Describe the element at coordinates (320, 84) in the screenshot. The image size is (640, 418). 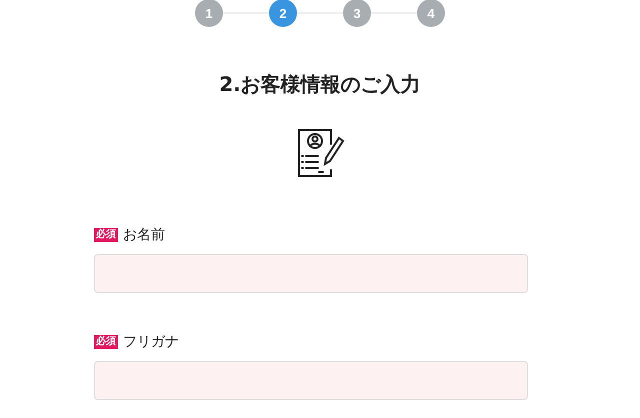
I see `page-title: 2.お客様情報のご入力` at that location.